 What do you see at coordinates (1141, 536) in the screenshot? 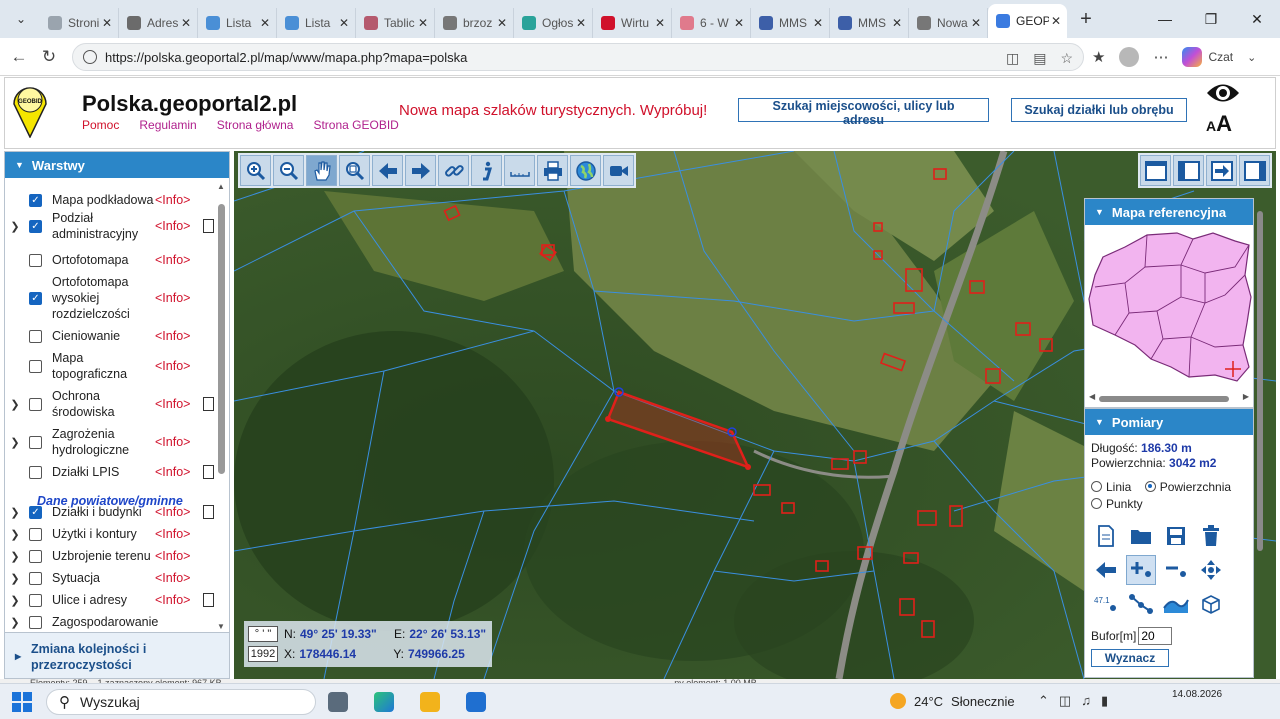
I see `open-measurement-button` at bounding box center [1141, 536].